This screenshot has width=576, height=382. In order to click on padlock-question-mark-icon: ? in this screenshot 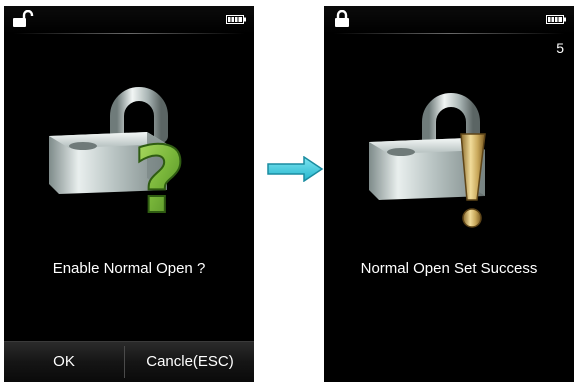, I will do `click(124, 151)`.